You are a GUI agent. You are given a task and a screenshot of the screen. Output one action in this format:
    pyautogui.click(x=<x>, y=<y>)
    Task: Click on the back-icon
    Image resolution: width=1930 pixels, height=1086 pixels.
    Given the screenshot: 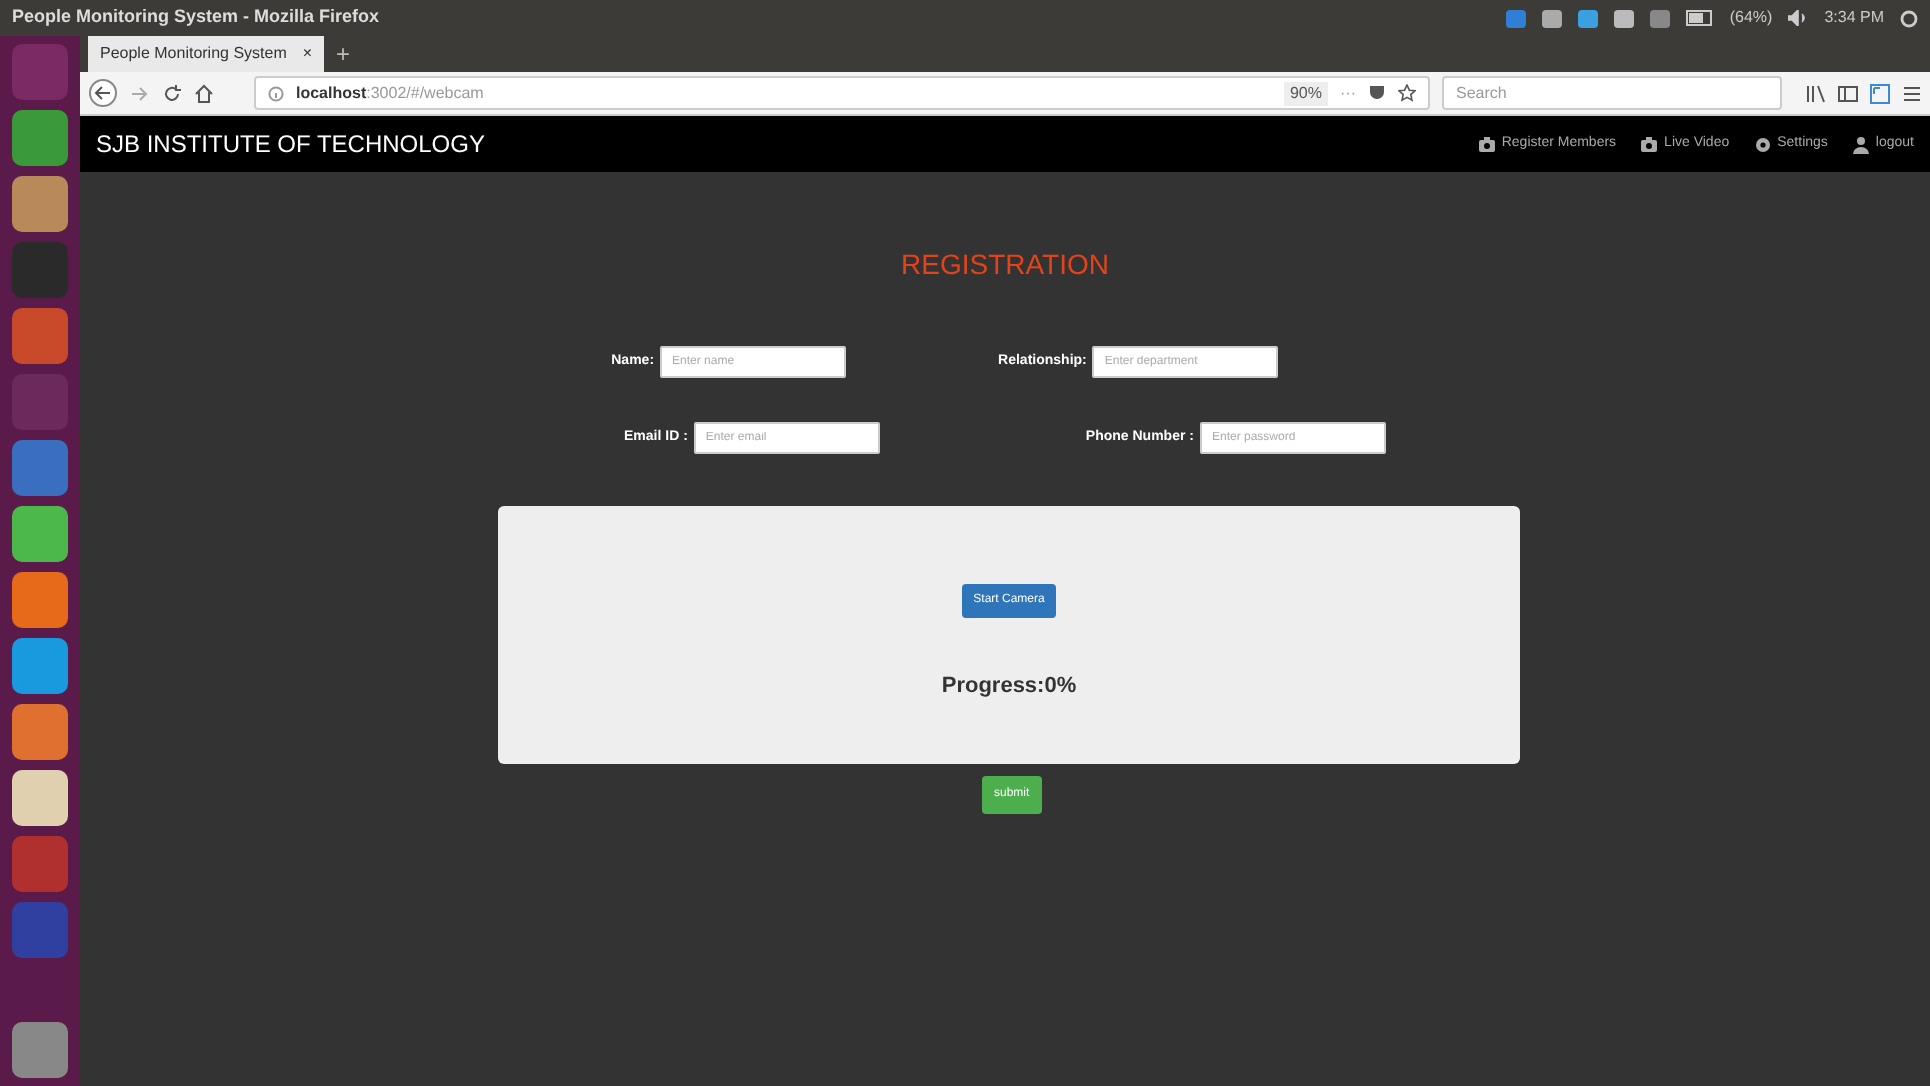 What is the action you would take?
    pyautogui.click(x=103, y=93)
    